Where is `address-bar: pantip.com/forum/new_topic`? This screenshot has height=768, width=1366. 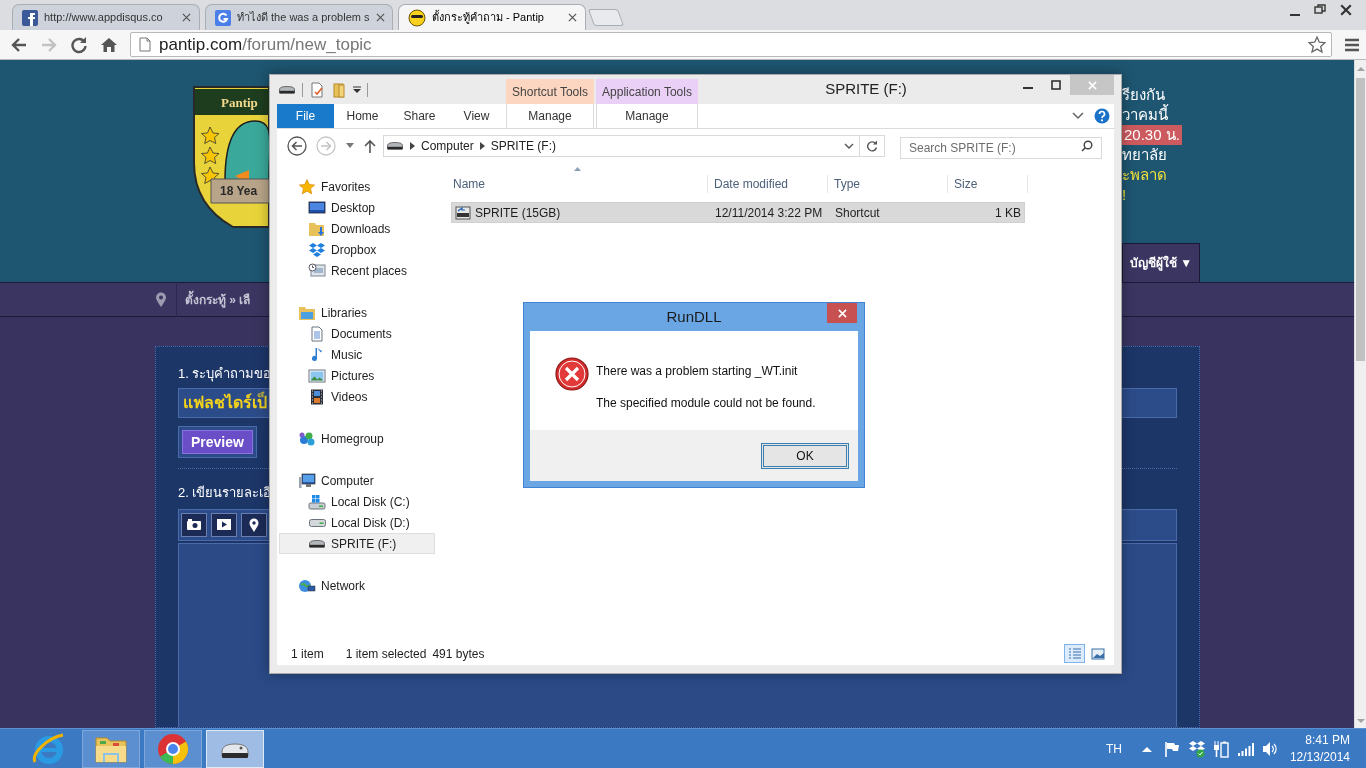 address-bar: pantip.com/forum/new_topic is located at coordinates (731, 44).